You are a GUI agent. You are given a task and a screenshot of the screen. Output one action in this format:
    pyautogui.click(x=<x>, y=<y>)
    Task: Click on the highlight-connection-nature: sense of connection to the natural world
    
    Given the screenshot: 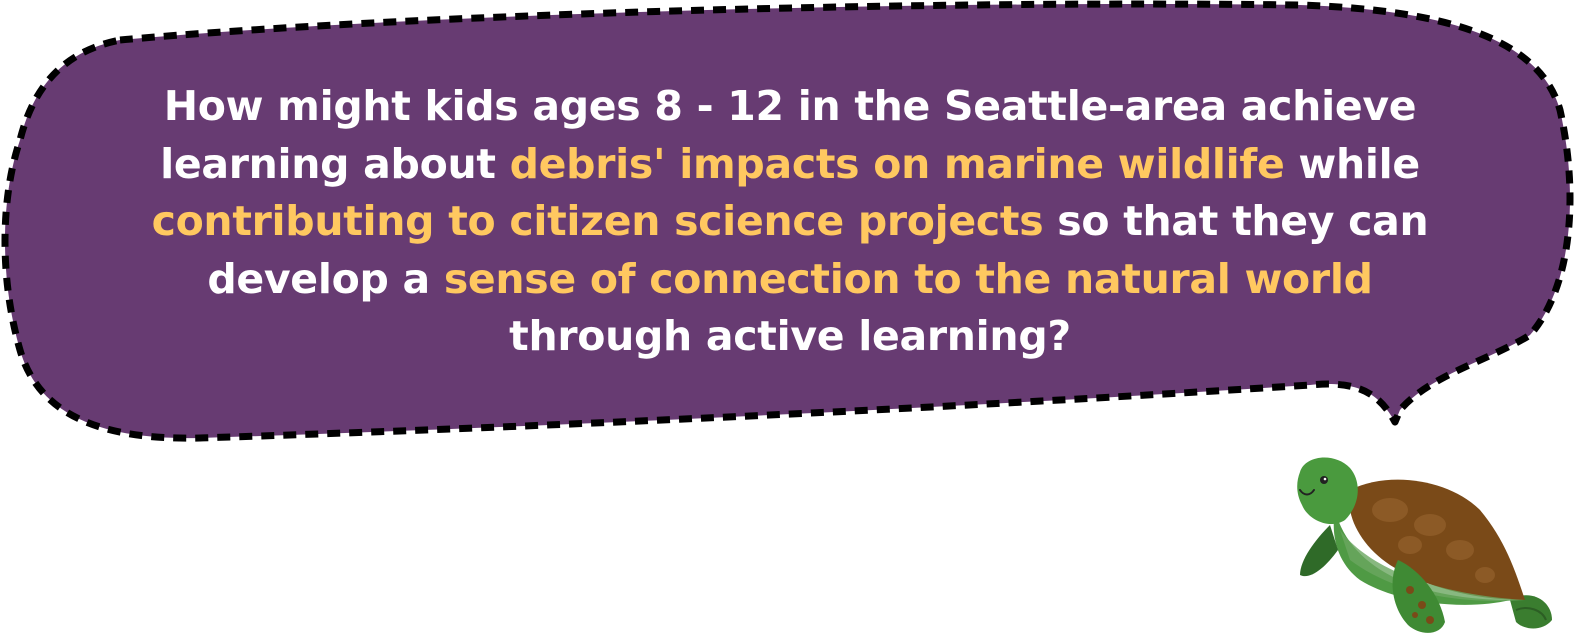 What is the action you would take?
    pyautogui.click(x=908, y=278)
    